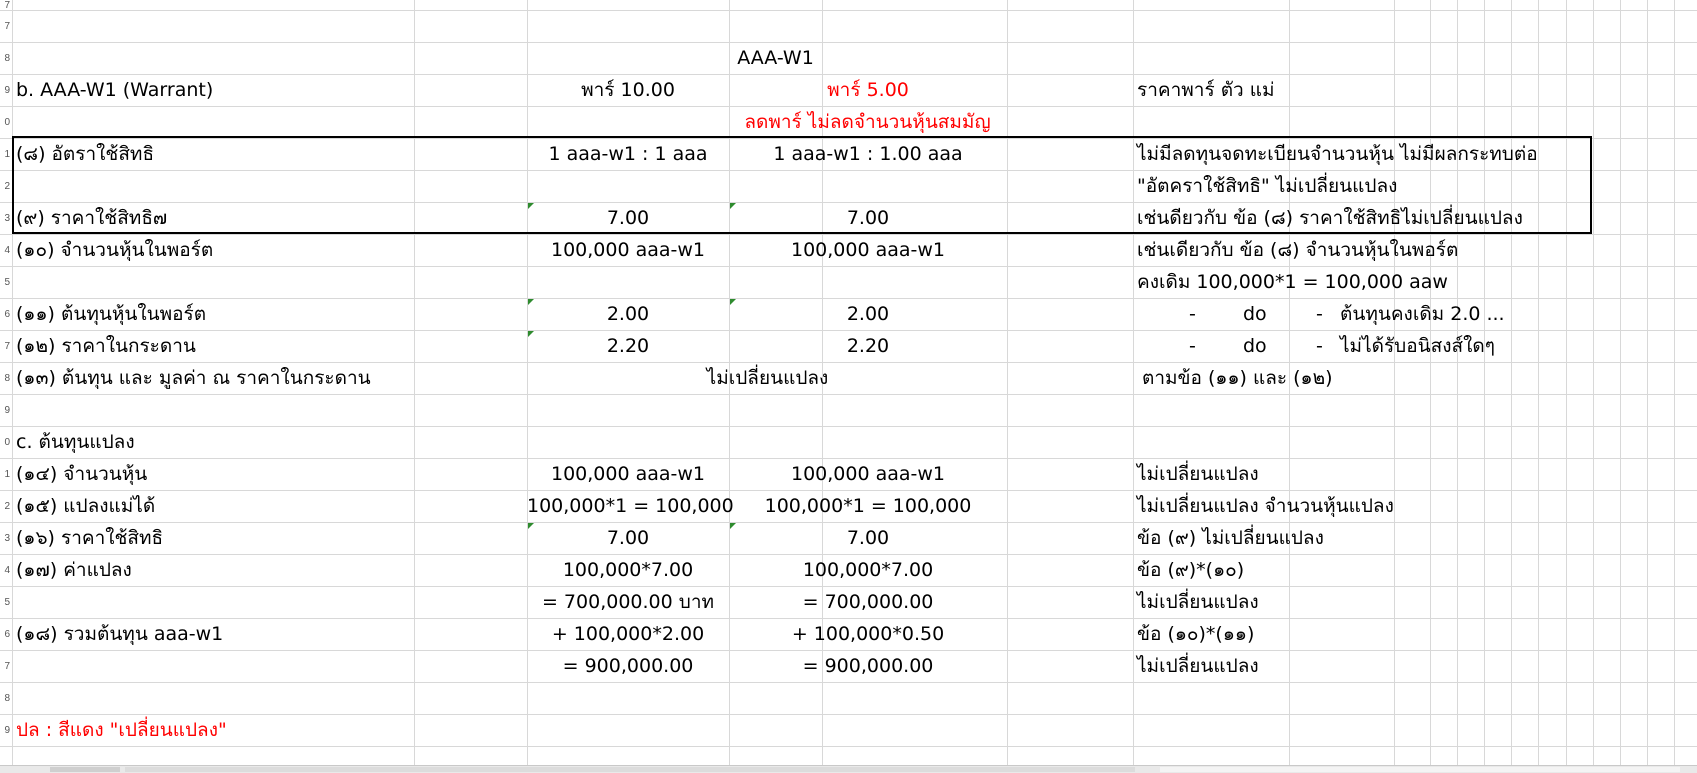  What do you see at coordinates (1292, 282) in the screenshot?
I see `item-10-note-cont: คงเดิม 100,000*1 = 100,000 aaw` at bounding box center [1292, 282].